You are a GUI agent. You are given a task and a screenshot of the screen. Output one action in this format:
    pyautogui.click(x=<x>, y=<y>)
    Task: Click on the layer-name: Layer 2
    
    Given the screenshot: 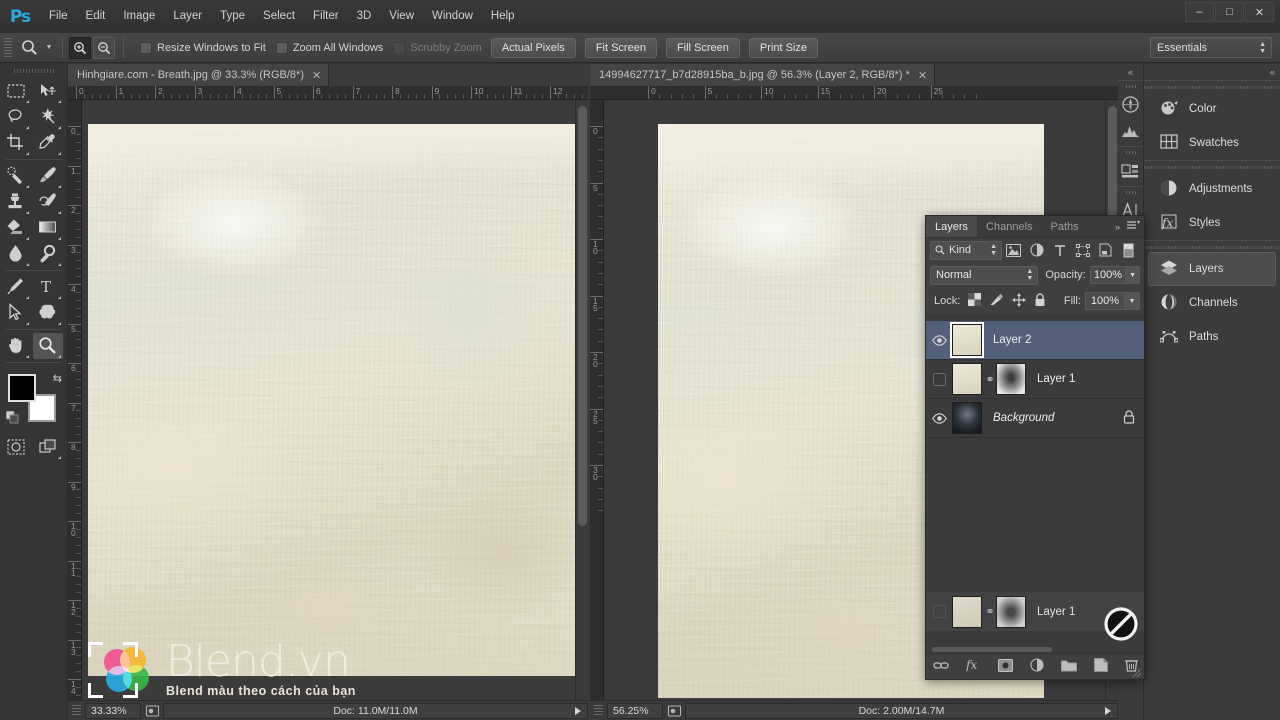 What is the action you would take?
    pyautogui.click(x=1012, y=340)
    